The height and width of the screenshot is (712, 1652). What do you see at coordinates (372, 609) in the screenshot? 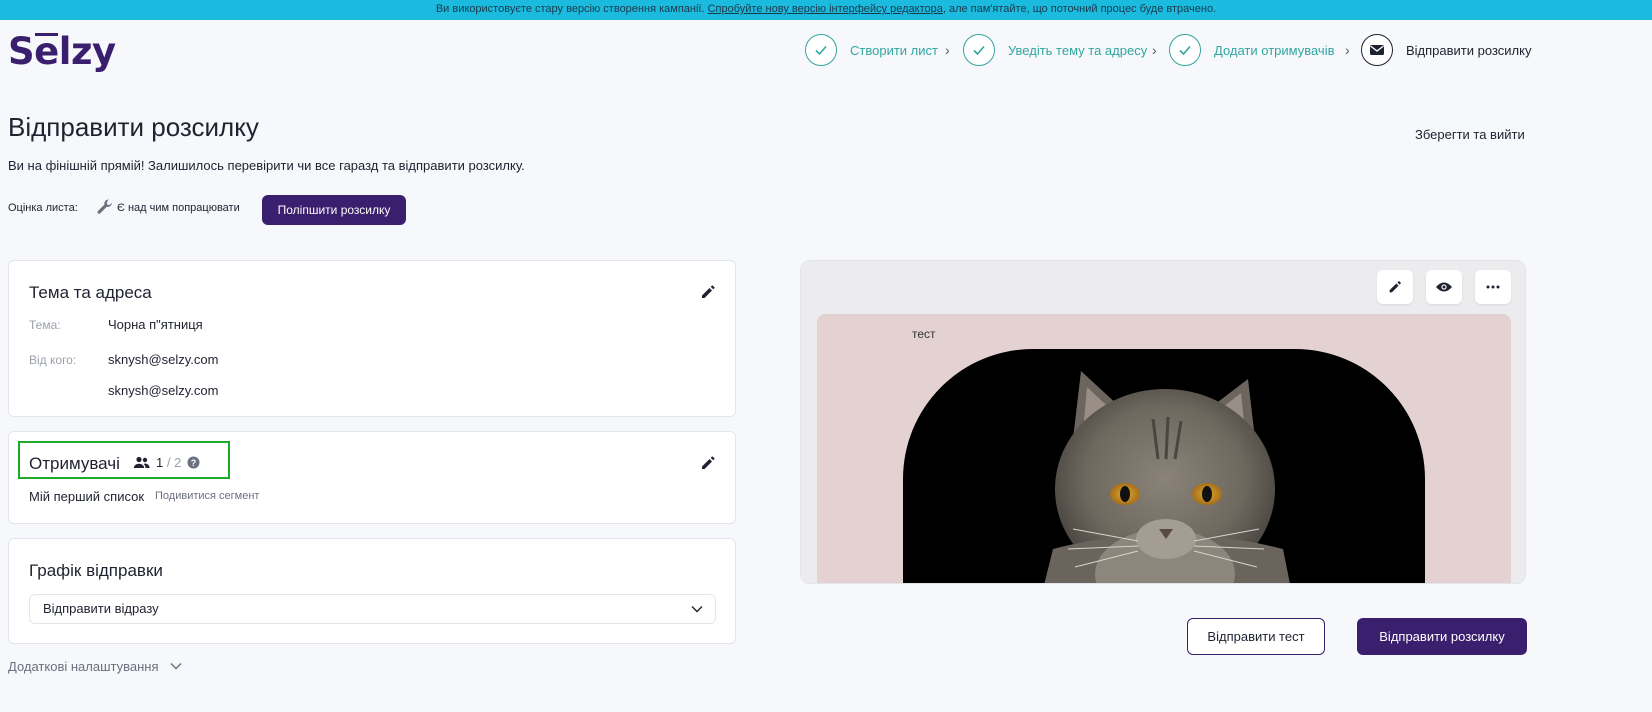
I see `send-schedule-select: Відправити відразу` at bounding box center [372, 609].